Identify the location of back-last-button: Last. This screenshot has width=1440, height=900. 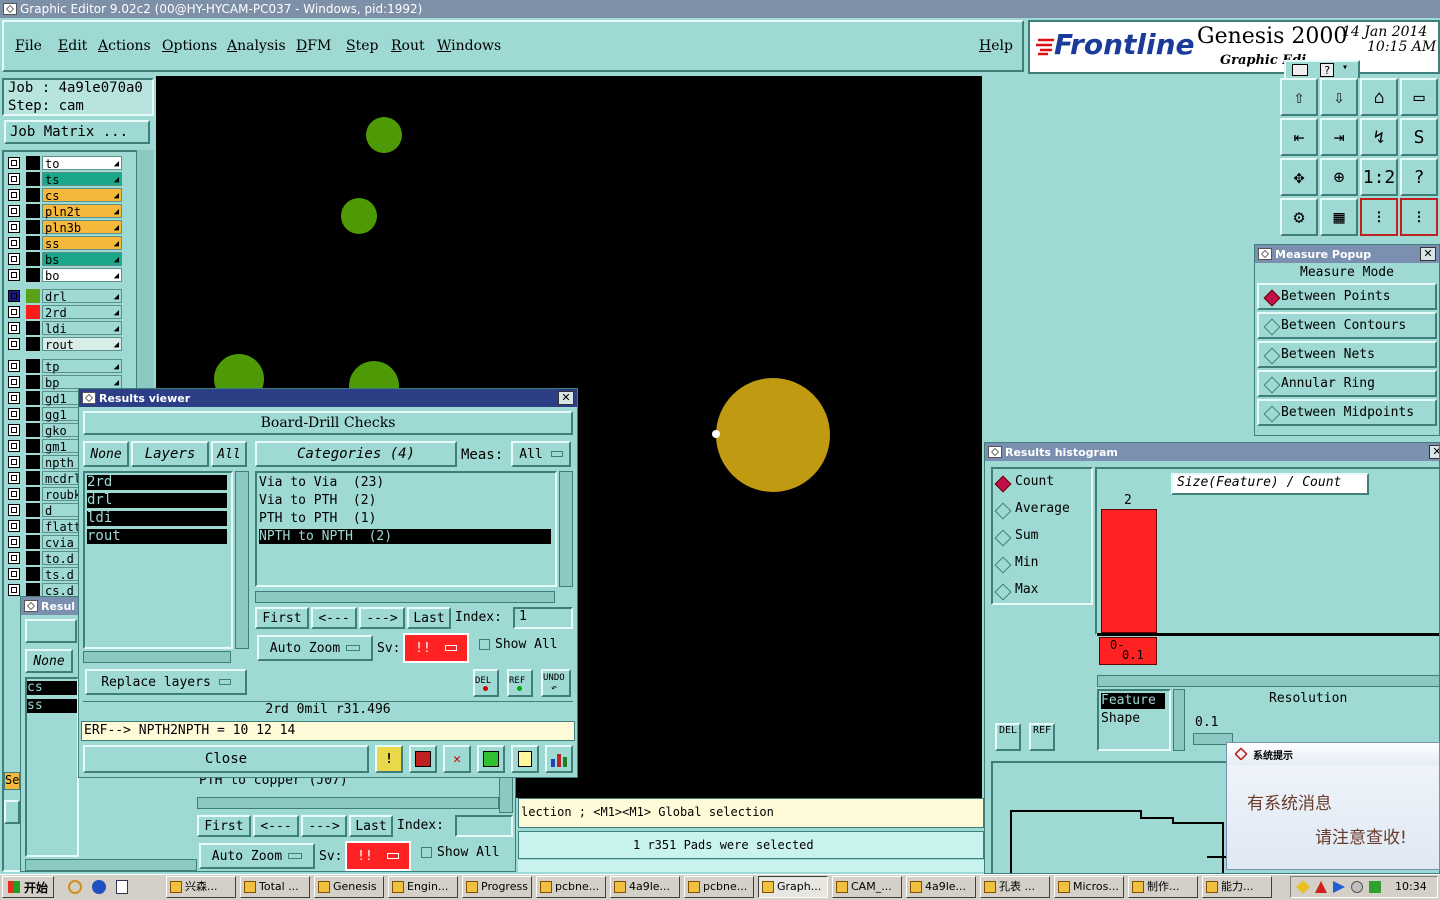
(371, 826).